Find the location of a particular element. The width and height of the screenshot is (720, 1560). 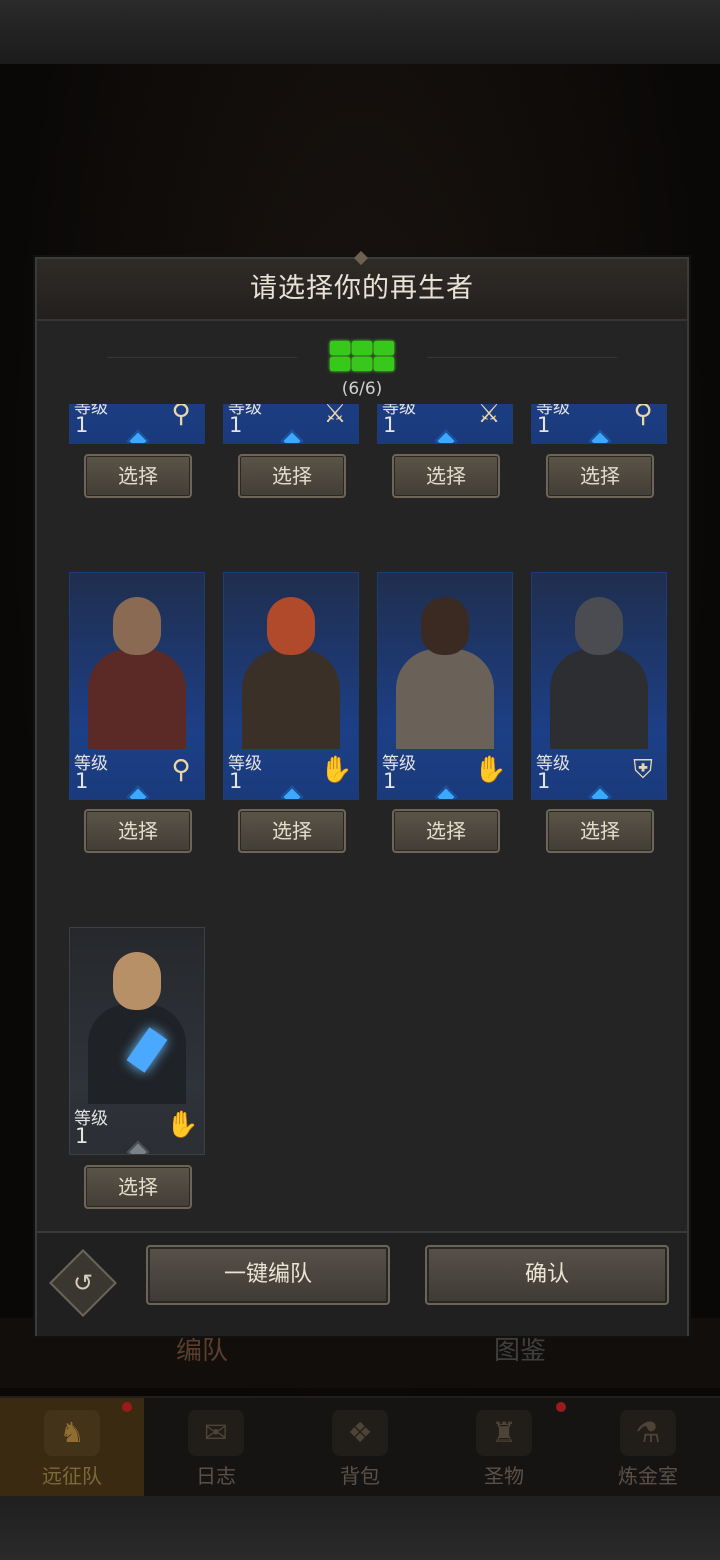

team-counter: (6/6) is located at coordinates (362, 369).